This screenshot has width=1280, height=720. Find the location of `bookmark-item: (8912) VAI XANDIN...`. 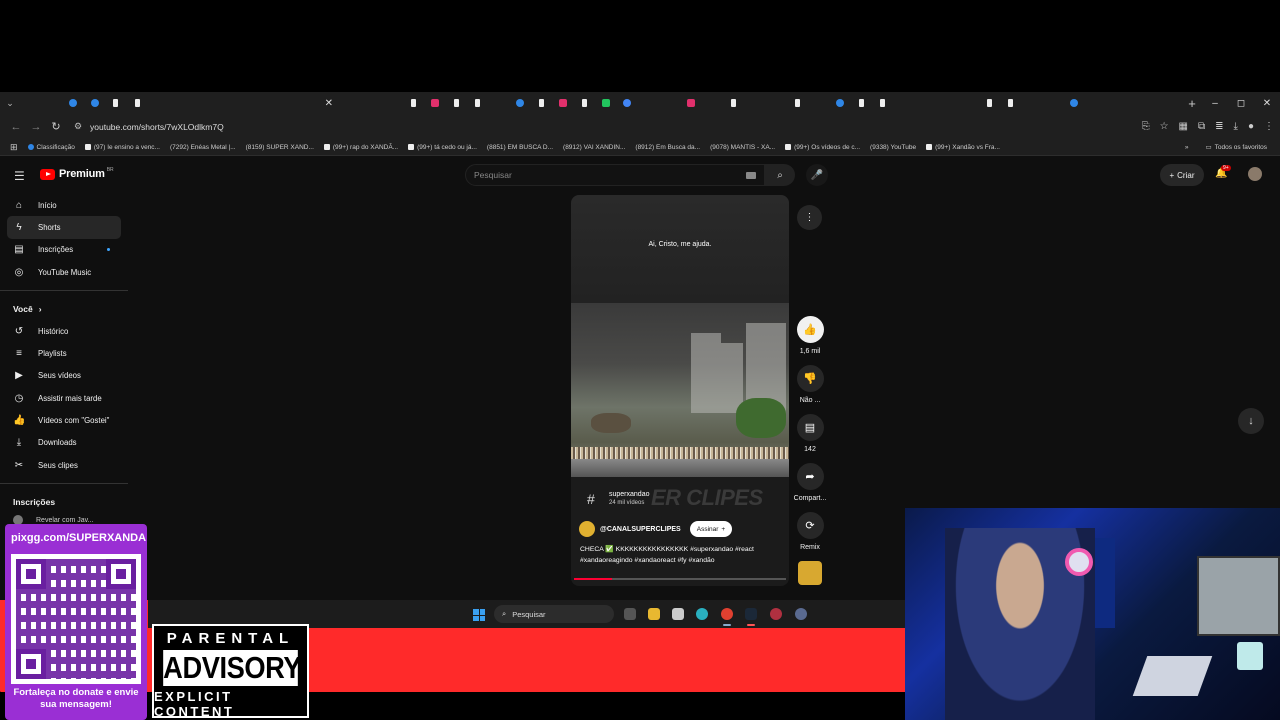

bookmark-item: (8912) VAI XANDIN... is located at coordinates (315, 222).